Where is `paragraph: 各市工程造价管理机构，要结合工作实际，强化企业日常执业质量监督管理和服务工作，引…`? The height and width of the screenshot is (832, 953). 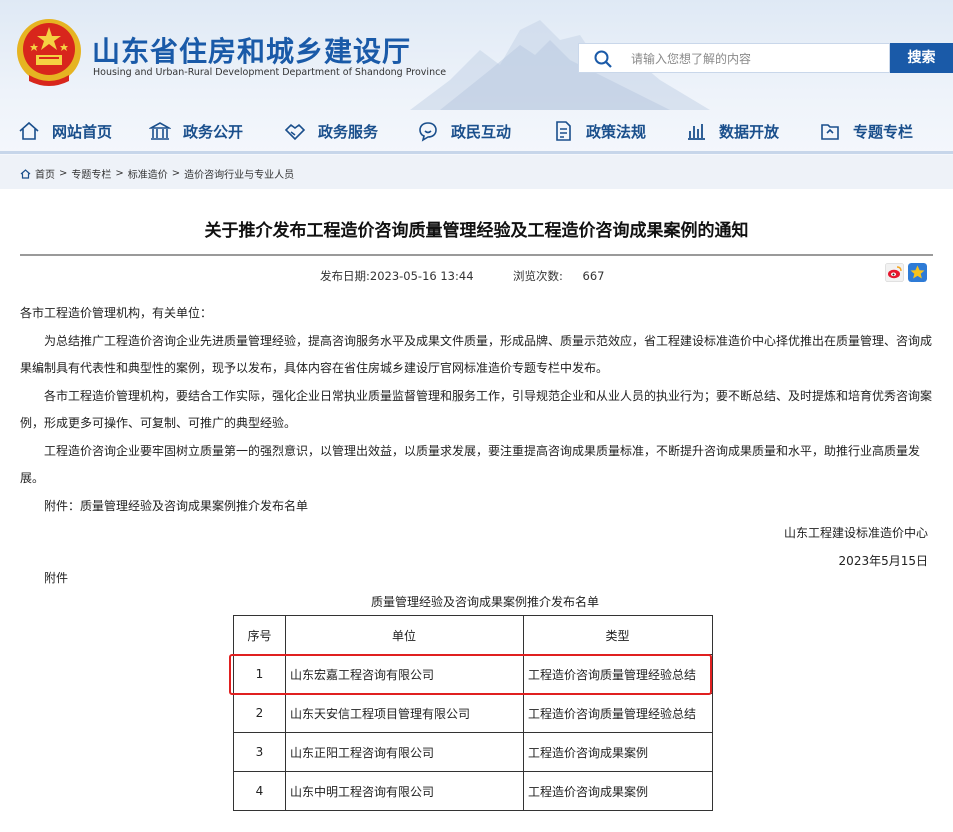 paragraph: 各市工程造价管理机构，要结合工作实际，强化企业日常执业质量监督管理和服务工作，引… is located at coordinates (476, 409).